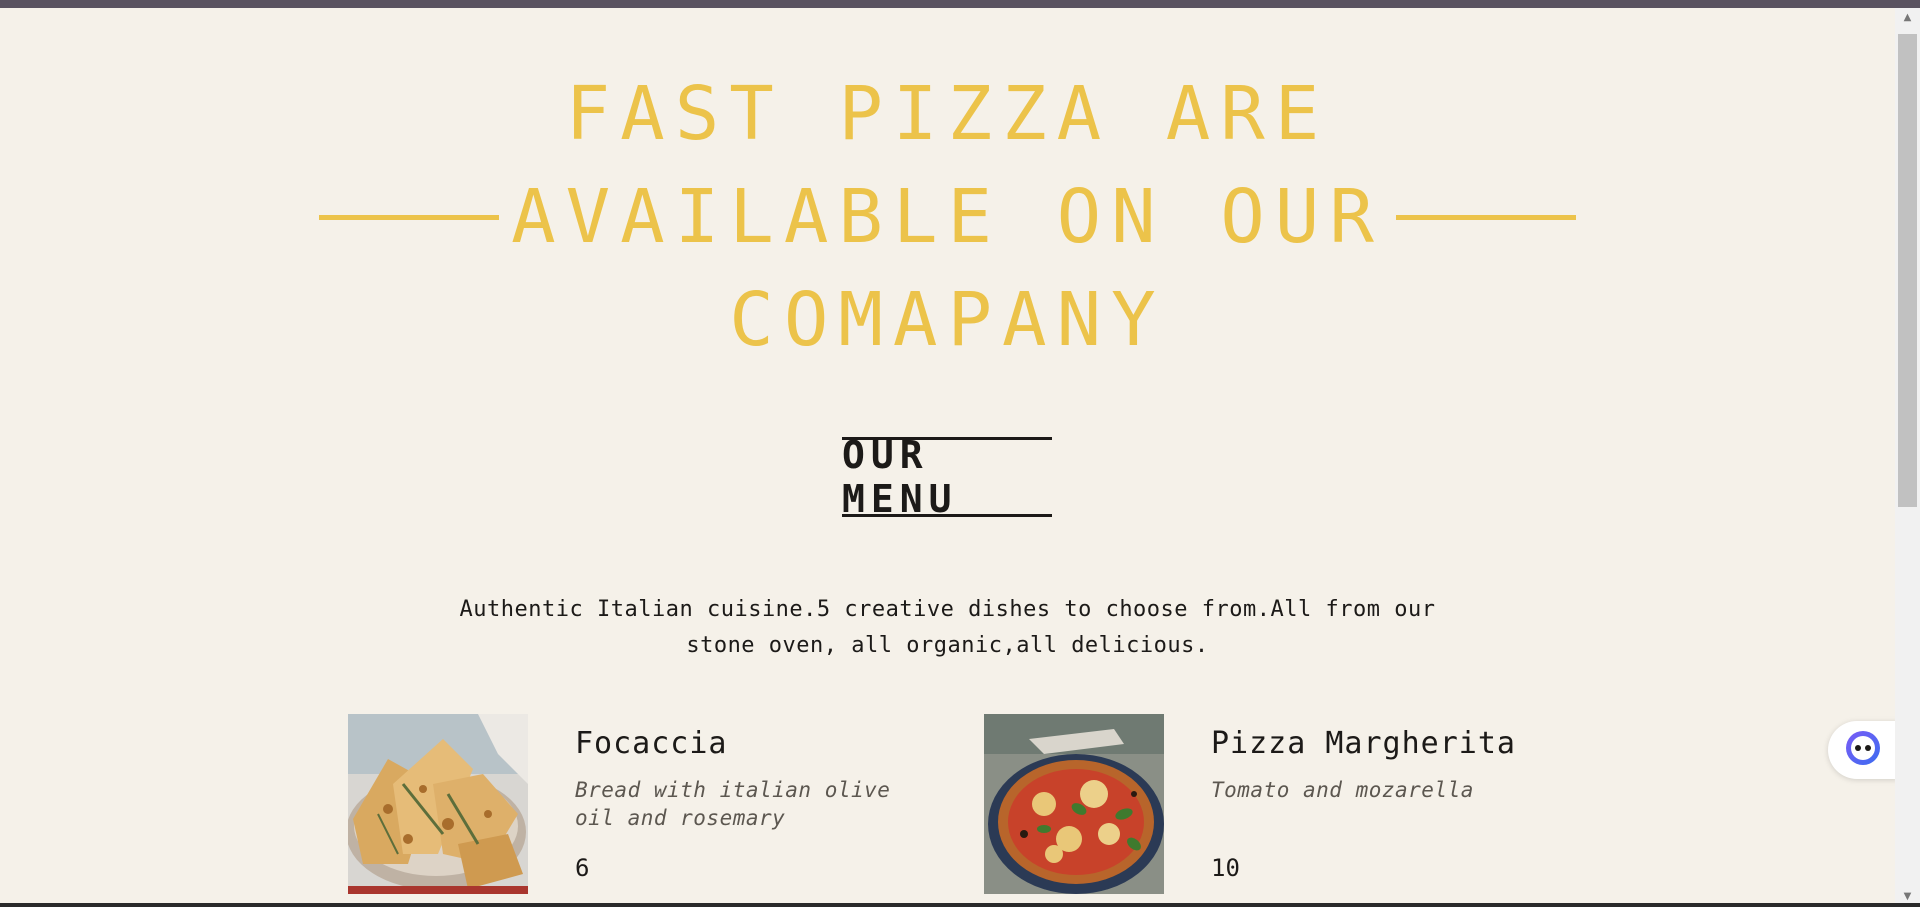 The image size is (1920, 907). I want to click on menu-heading: OUR MENU, so click(947, 477).